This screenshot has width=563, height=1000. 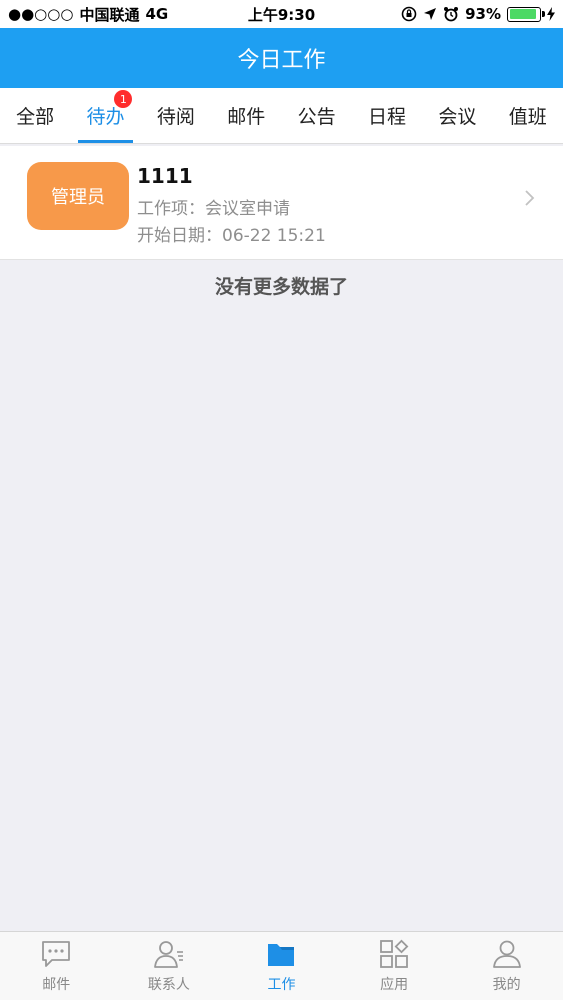 What do you see at coordinates (530, 198) in the screenshot?
I see `chevron-right-icon` at bounding box center [530, 198].